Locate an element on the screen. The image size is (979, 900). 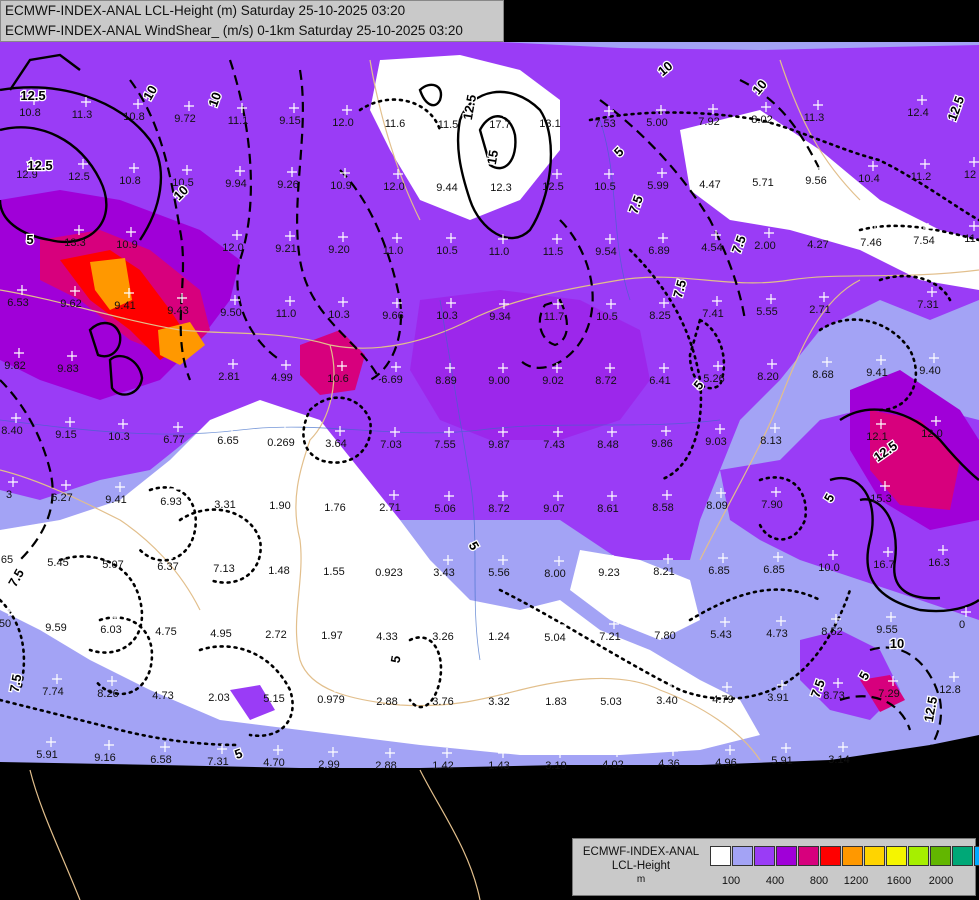
legend-tick: 2000 is located at coordinates (941, 881).